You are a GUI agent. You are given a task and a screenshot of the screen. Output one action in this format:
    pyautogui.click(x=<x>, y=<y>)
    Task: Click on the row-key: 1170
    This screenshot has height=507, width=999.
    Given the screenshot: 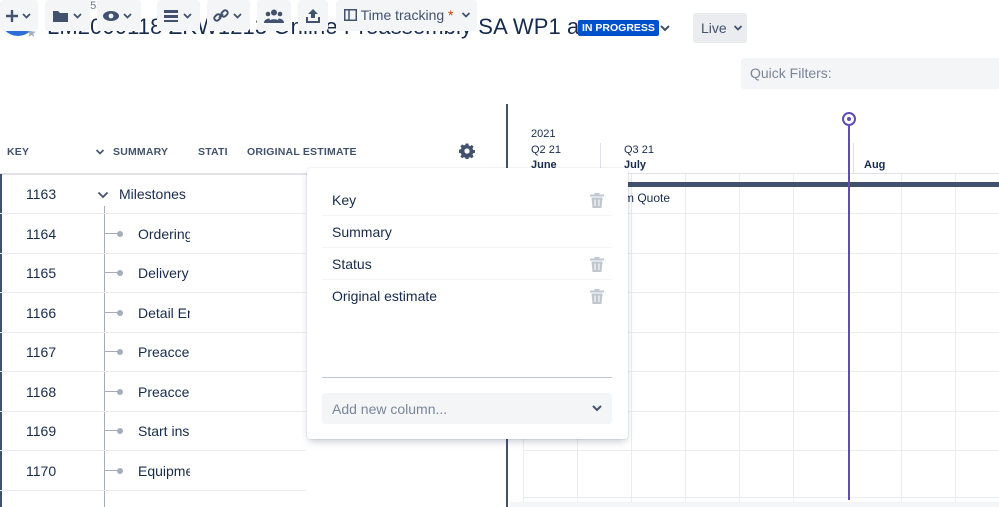 What is the action you would take?
    pyautogui.click(x=41, y=471)
    